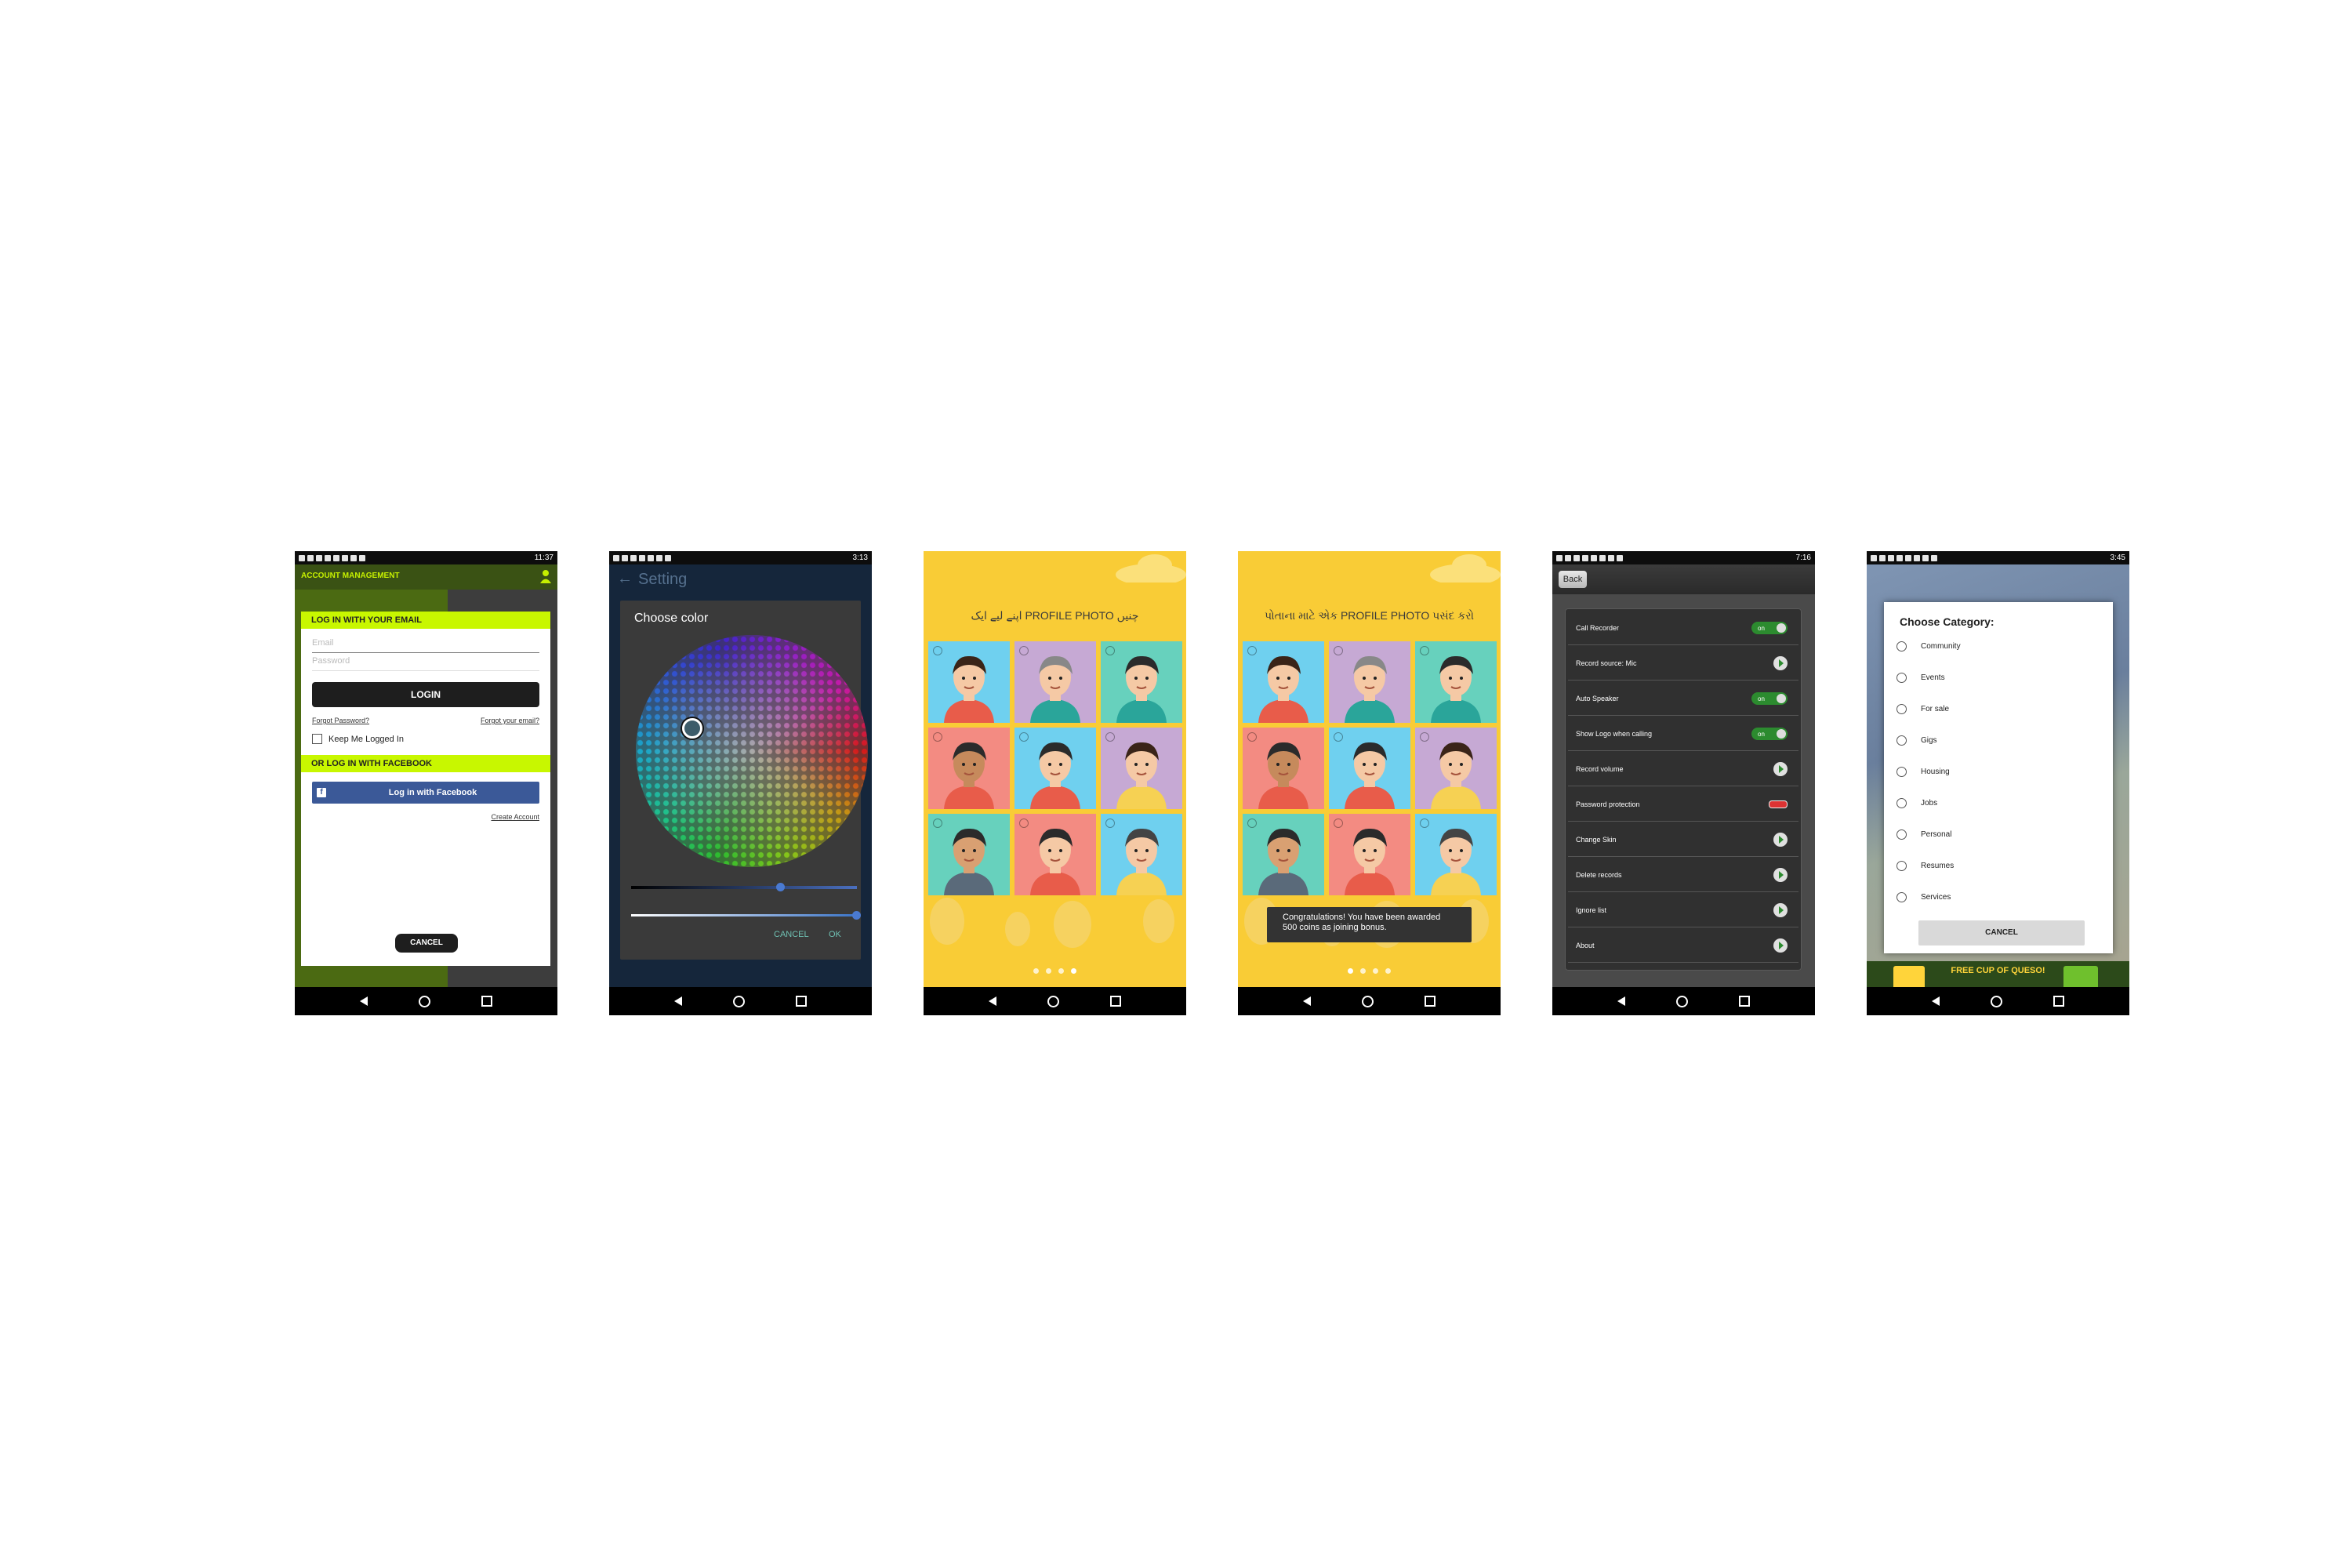 The height and width of the screenshot is (1568, 2352). Describe the element at coordinates (625, 579) in the screenshot. I see `back-arrow-icon: ←` at that location.